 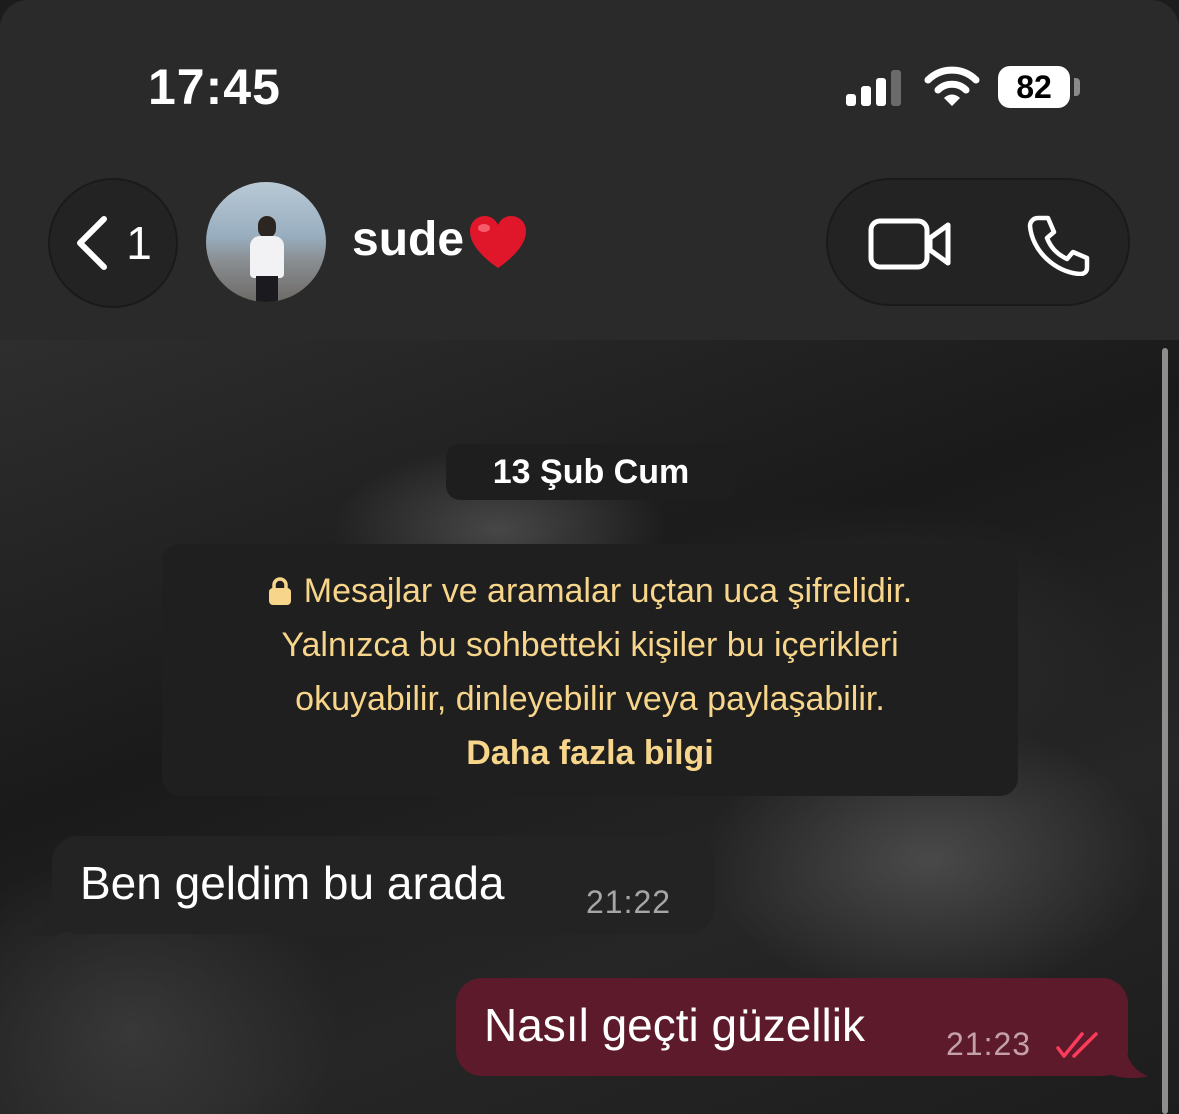 What do you see at coordinates (629, 902) in the screenshot?
I see `message-time: 21:22` at bounding box center [629, 902].